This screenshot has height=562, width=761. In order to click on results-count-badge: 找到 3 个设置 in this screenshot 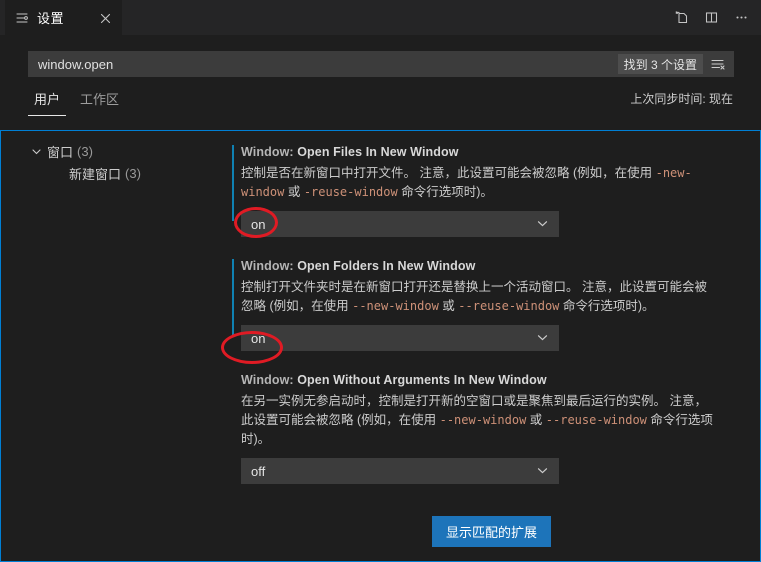, I will do `click(660, 64)`.